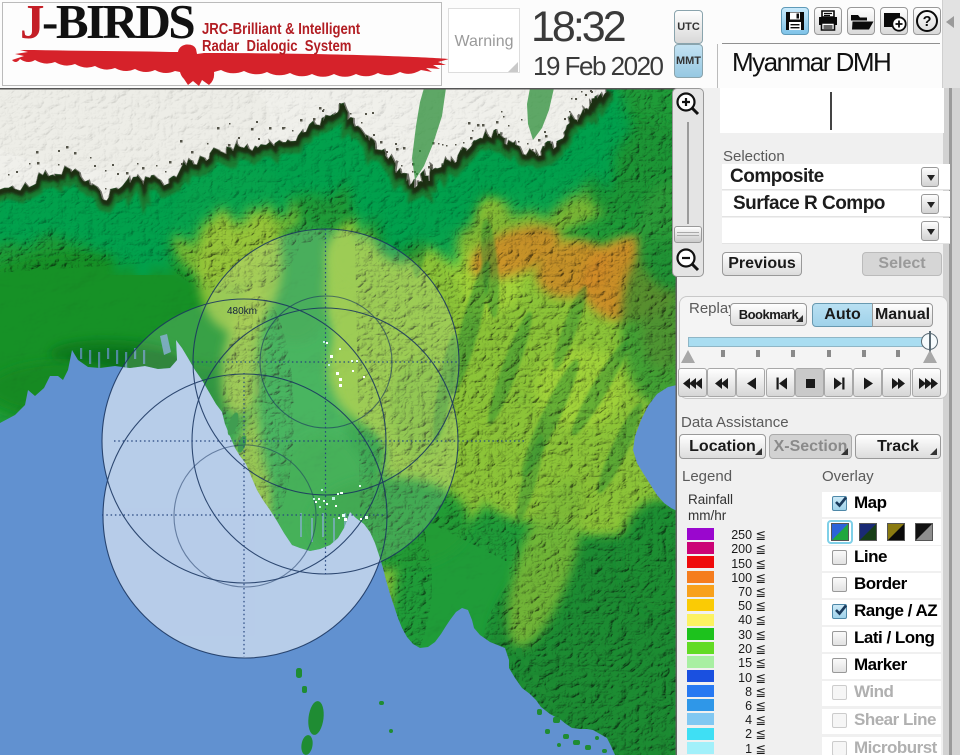 Image resolution: width=960 pixels, height=755 pixels. What do you see at coordinates (242, 311) in the screenshot?
I see `svg-text: 480km` at bounding box center [242, 311].